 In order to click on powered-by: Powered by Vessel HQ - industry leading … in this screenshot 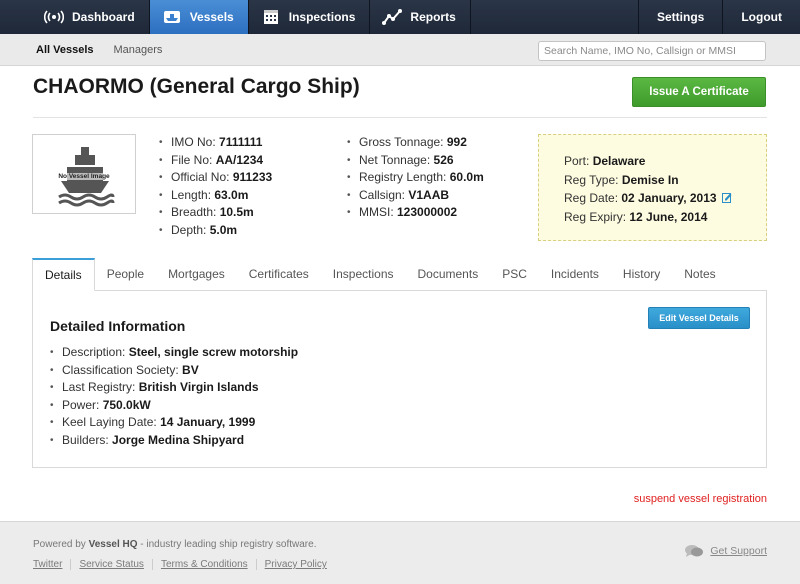, I will do `click(175, 544)`.